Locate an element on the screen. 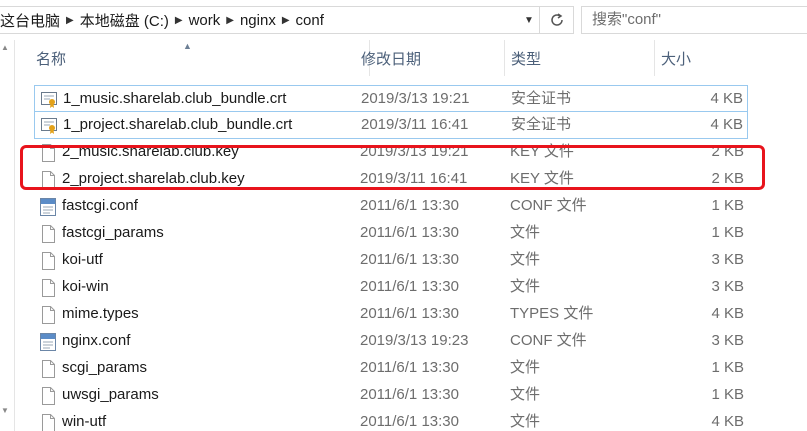 The height and width of the screenshot is (431, 807). file-row: uwsgi_params 2011/6/1 13:30 文件 1 KB is located at coordinates (391, 395).